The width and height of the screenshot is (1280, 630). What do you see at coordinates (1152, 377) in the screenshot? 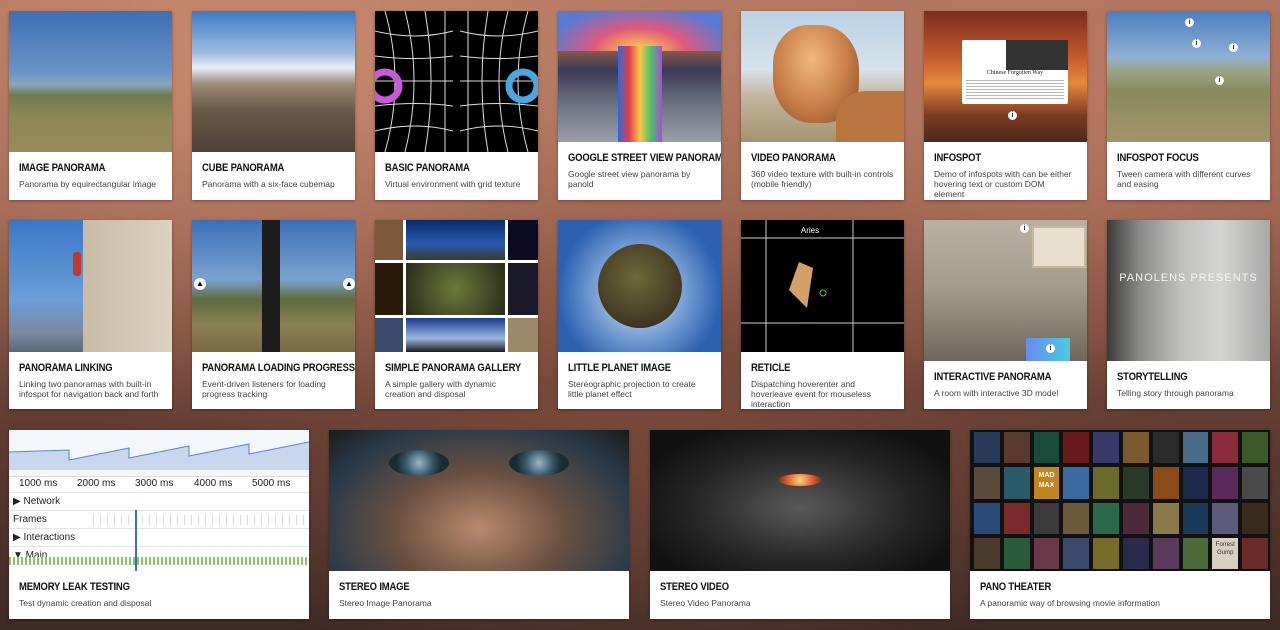
I see `card-title: STORYTELLING` at bounding box center [1152, 377].